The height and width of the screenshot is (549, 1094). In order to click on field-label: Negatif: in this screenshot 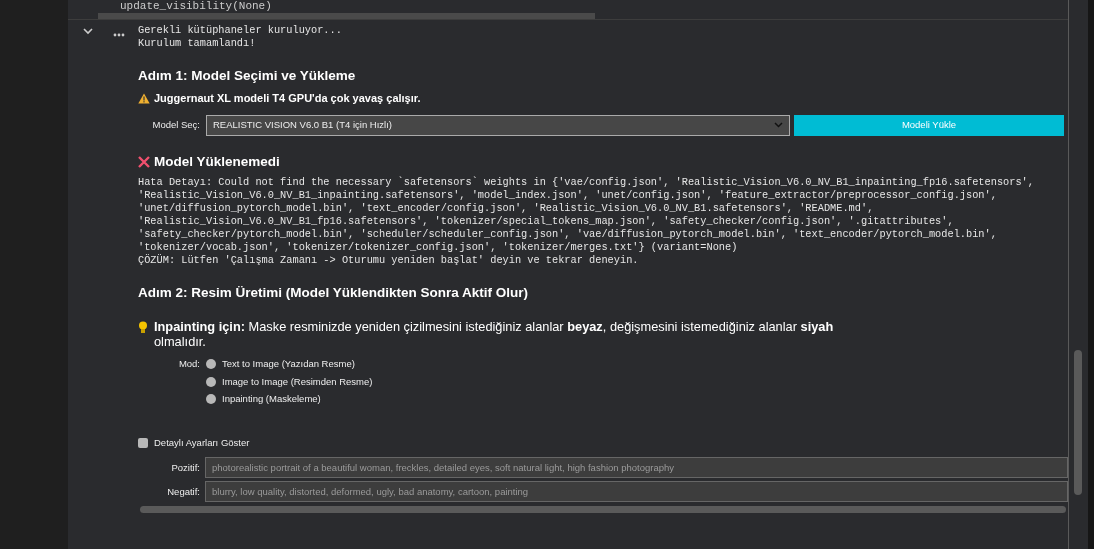, I will do `click(183, 491)`.